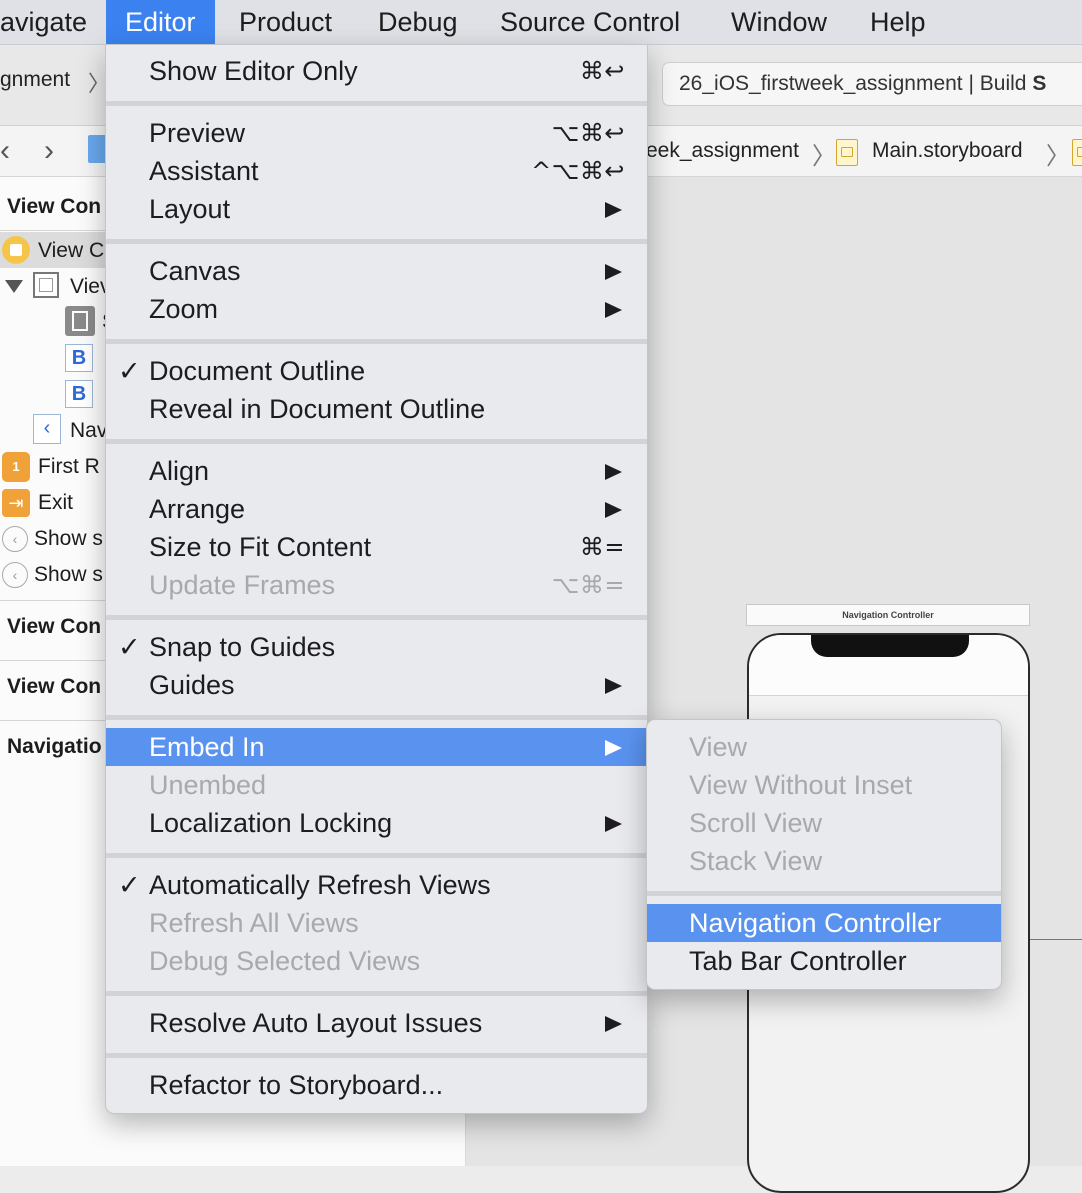  I want to click on submenu-item-view: View, so click(718, 747).